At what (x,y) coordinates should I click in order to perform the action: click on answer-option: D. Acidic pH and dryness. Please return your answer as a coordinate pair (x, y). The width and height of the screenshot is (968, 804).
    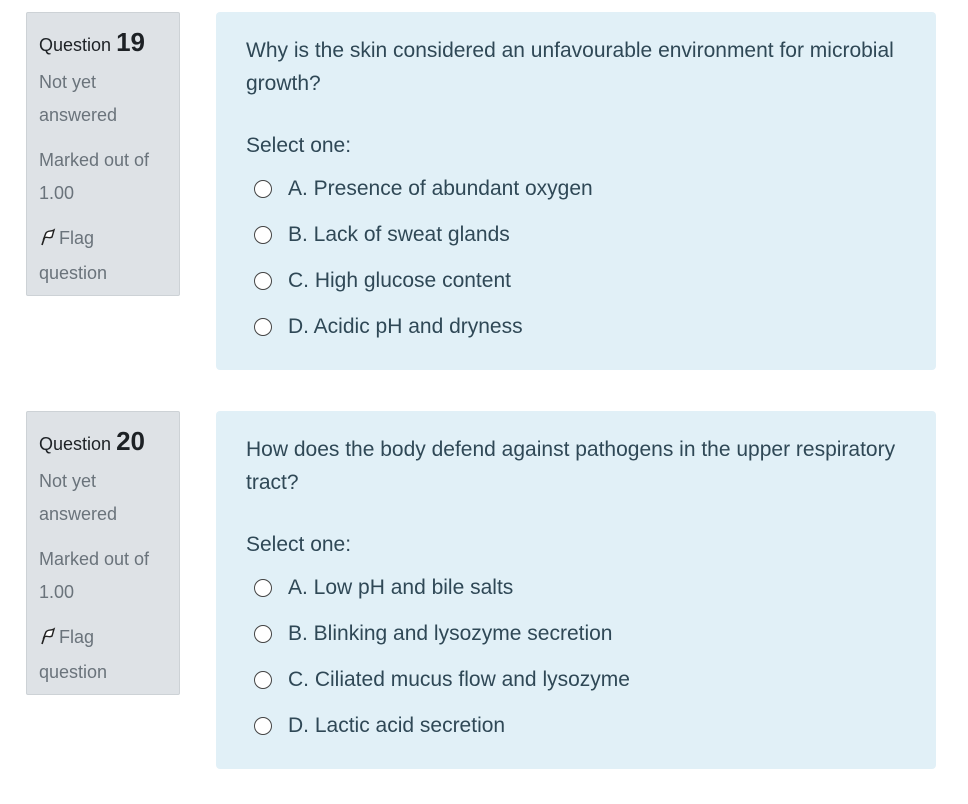
    Looking at the image, I should click on (576, 327).